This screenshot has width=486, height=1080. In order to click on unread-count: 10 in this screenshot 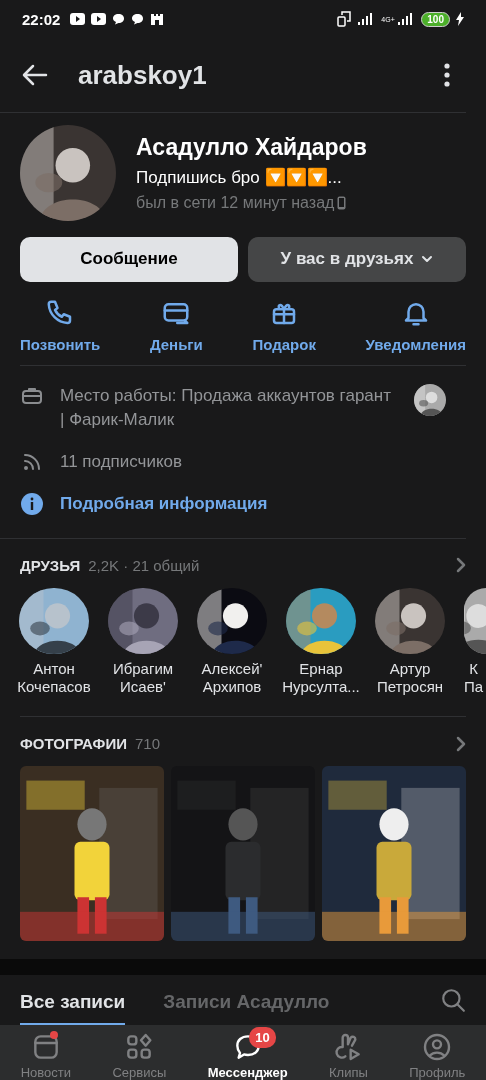, I will do `click(262, 1037)`.